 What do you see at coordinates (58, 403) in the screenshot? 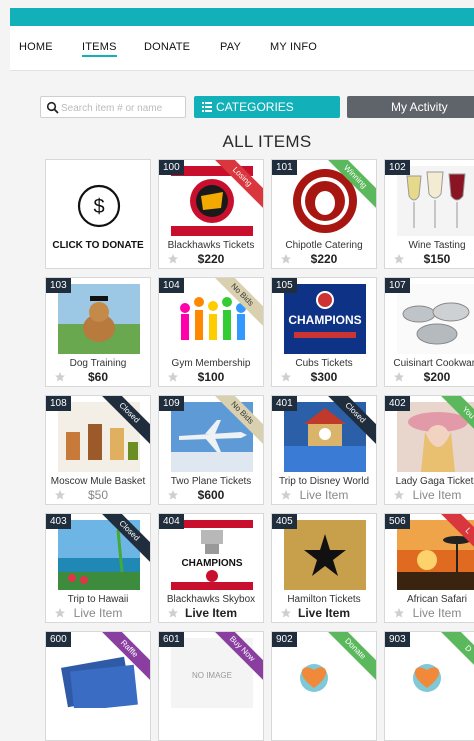
I see `item-number-badge: 108` at bounding box center [58, 403].